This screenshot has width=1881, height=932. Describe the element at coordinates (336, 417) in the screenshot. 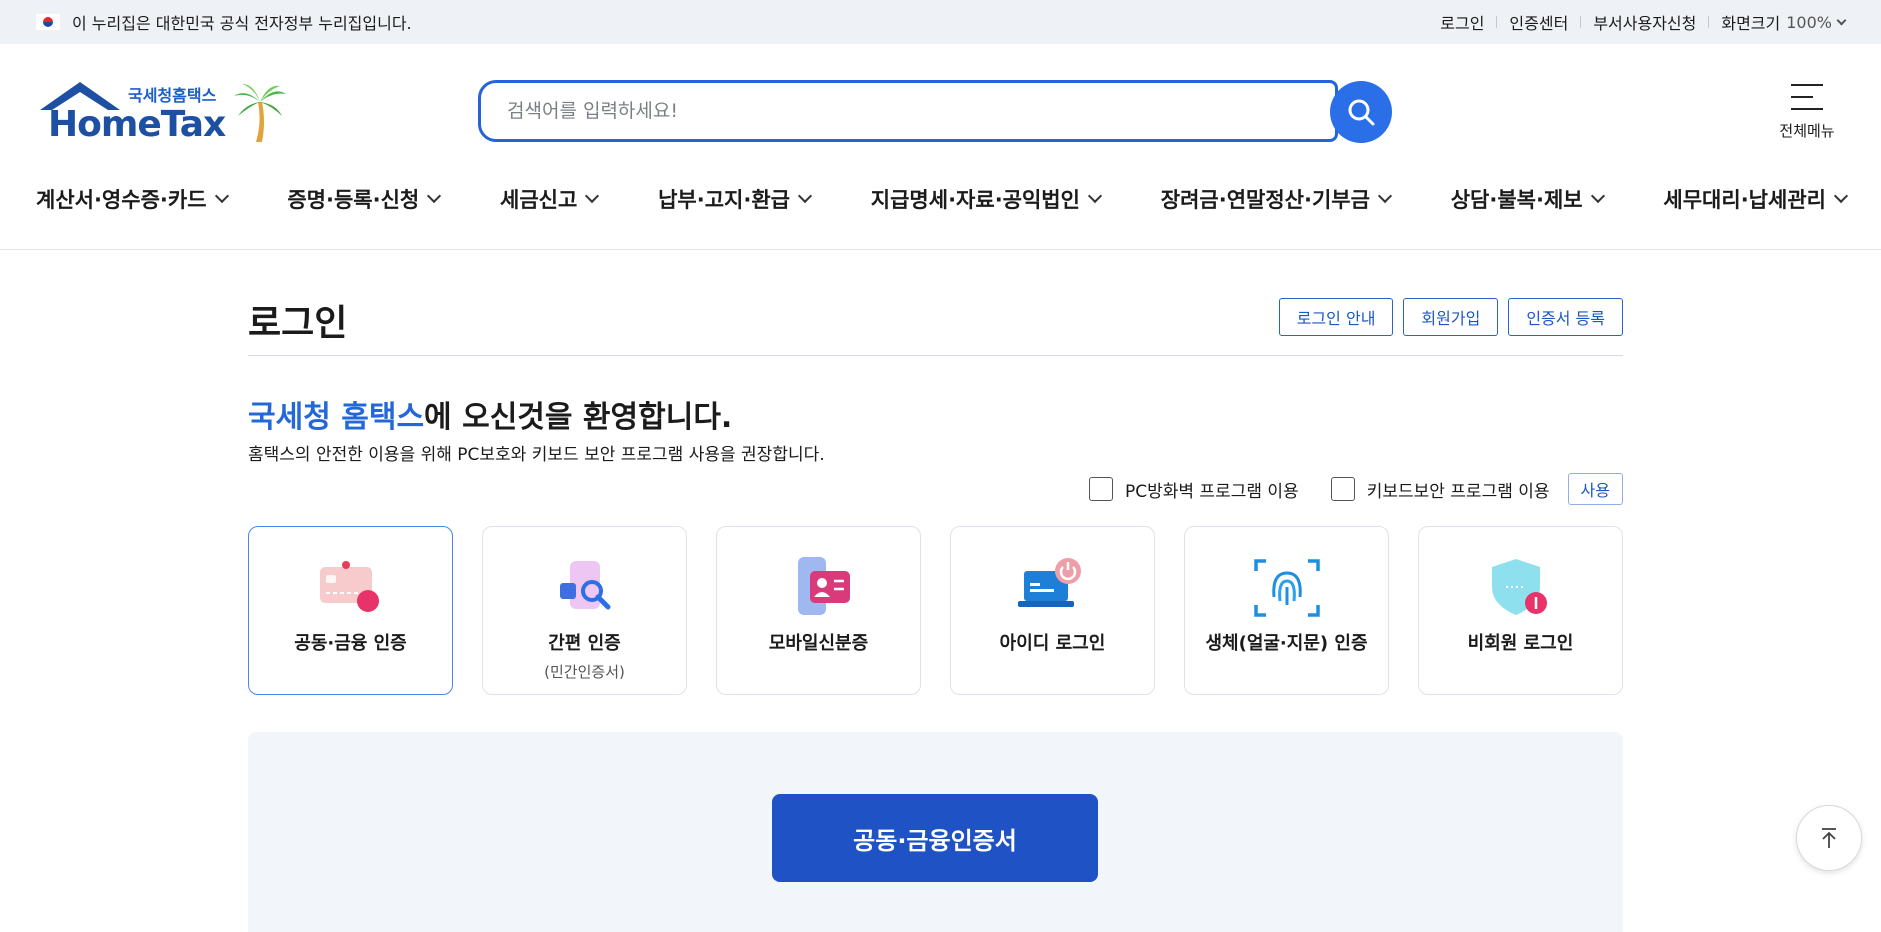

I see `welcome-highlight: 국세청 홈택스` at that location.